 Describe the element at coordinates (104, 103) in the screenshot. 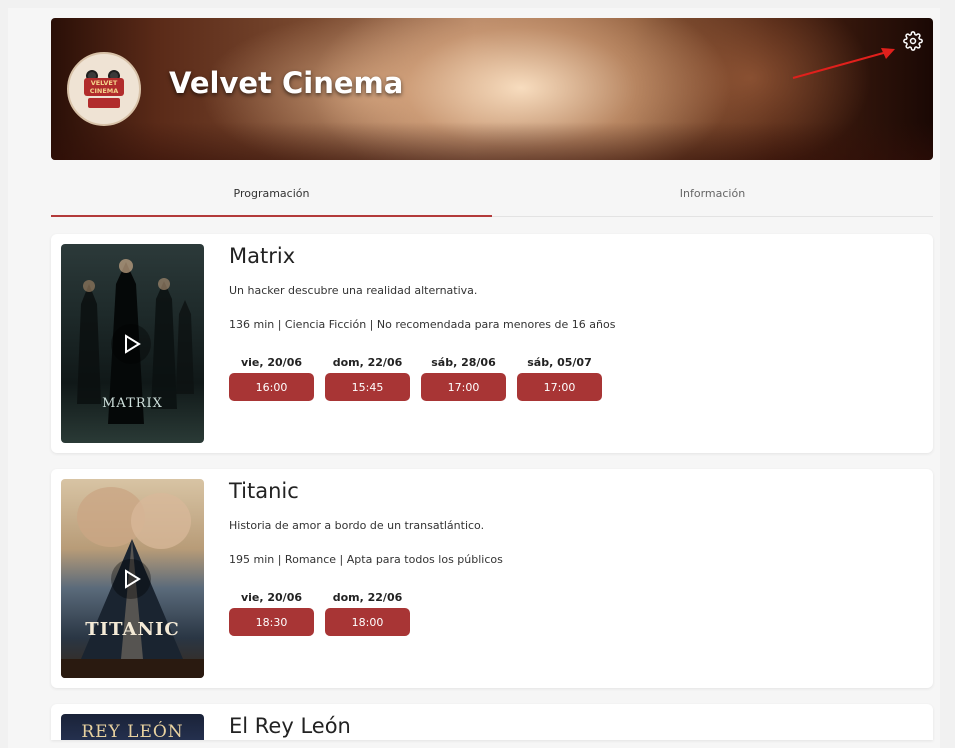

I see `logo-base` at that location.